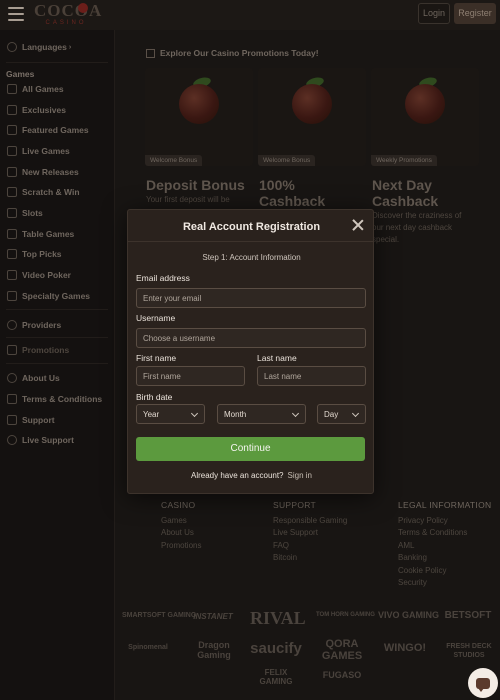 This screenshot has height=700, width=500. Describe the element at coordinates (156, 318) in the screenshot. I see `username-label: Username` at that location.